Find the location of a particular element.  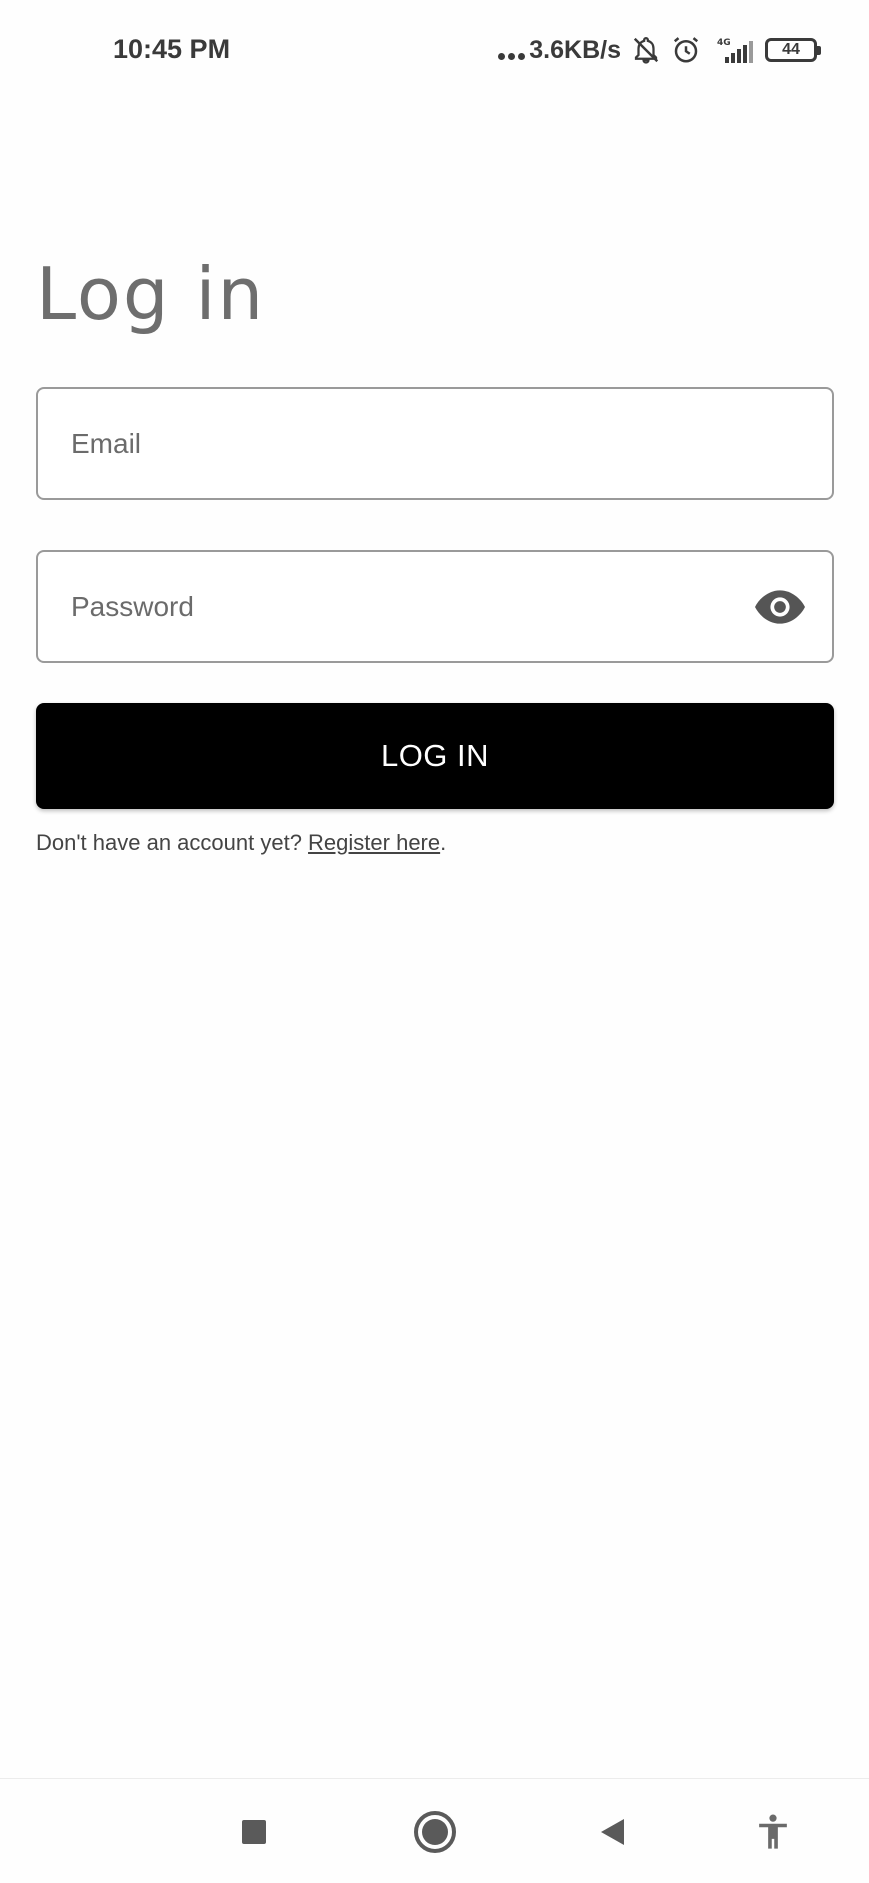

status-indicators: 3.6KB/s 4G 44 is located at coordinates (659, 50).